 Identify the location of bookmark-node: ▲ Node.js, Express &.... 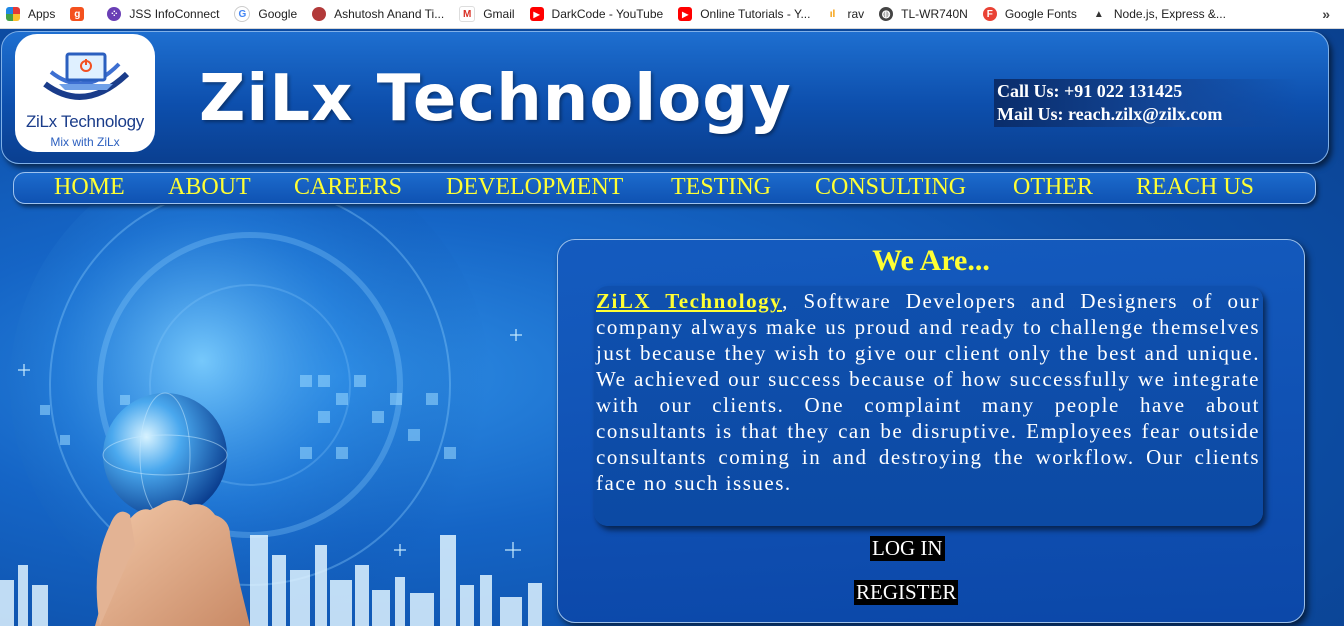
(1160, 14).